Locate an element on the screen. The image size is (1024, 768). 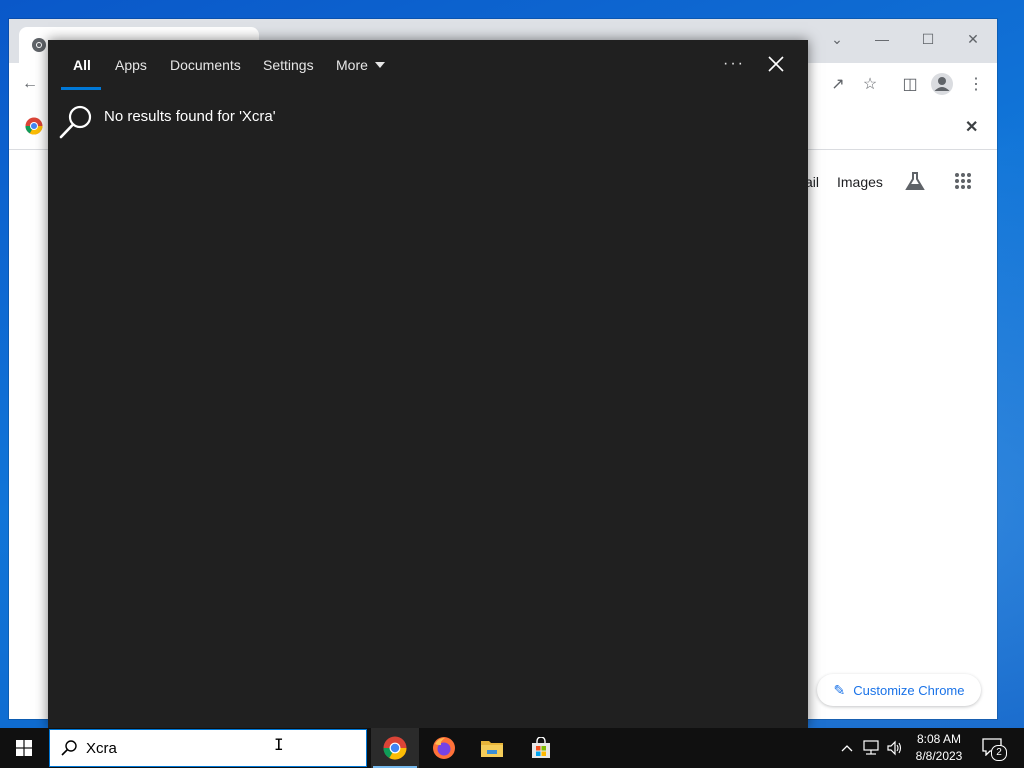
search-scope-tabs: All Apps Documents Settings More ··· is located at coordinates (428, 66).